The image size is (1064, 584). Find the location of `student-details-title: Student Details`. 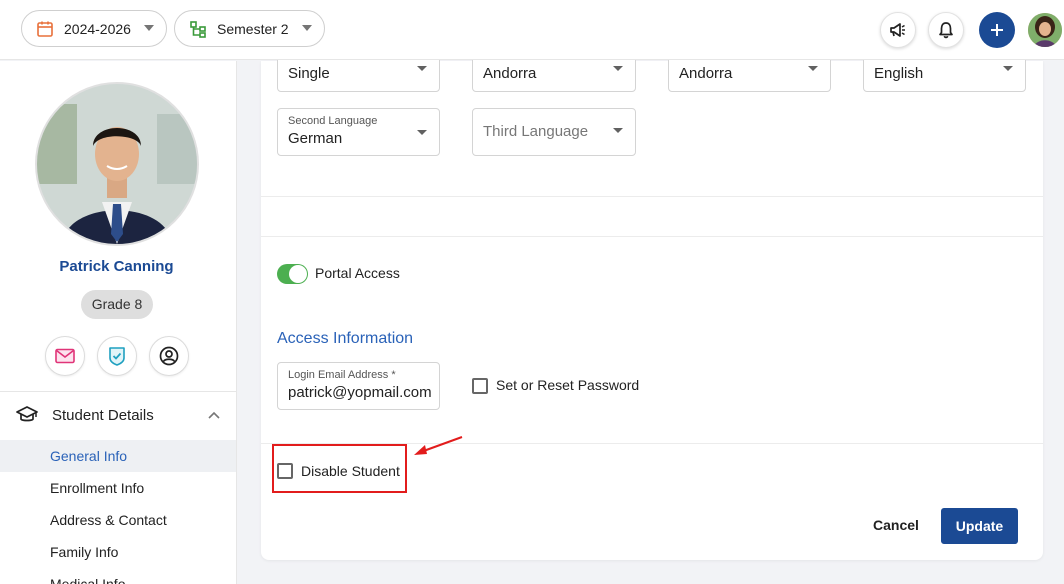

student-details-title: Student Details is located at coordinates (103, 415).